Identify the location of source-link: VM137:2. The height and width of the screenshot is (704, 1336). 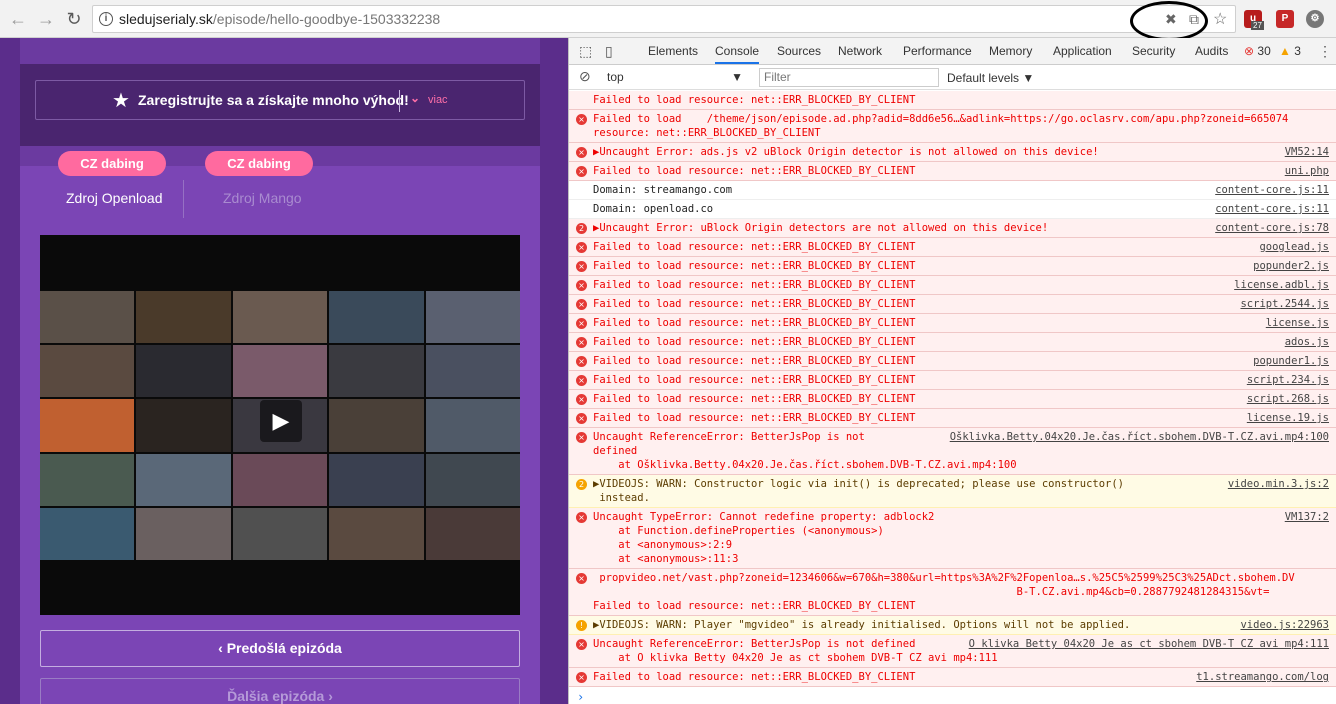
(1306, 517).